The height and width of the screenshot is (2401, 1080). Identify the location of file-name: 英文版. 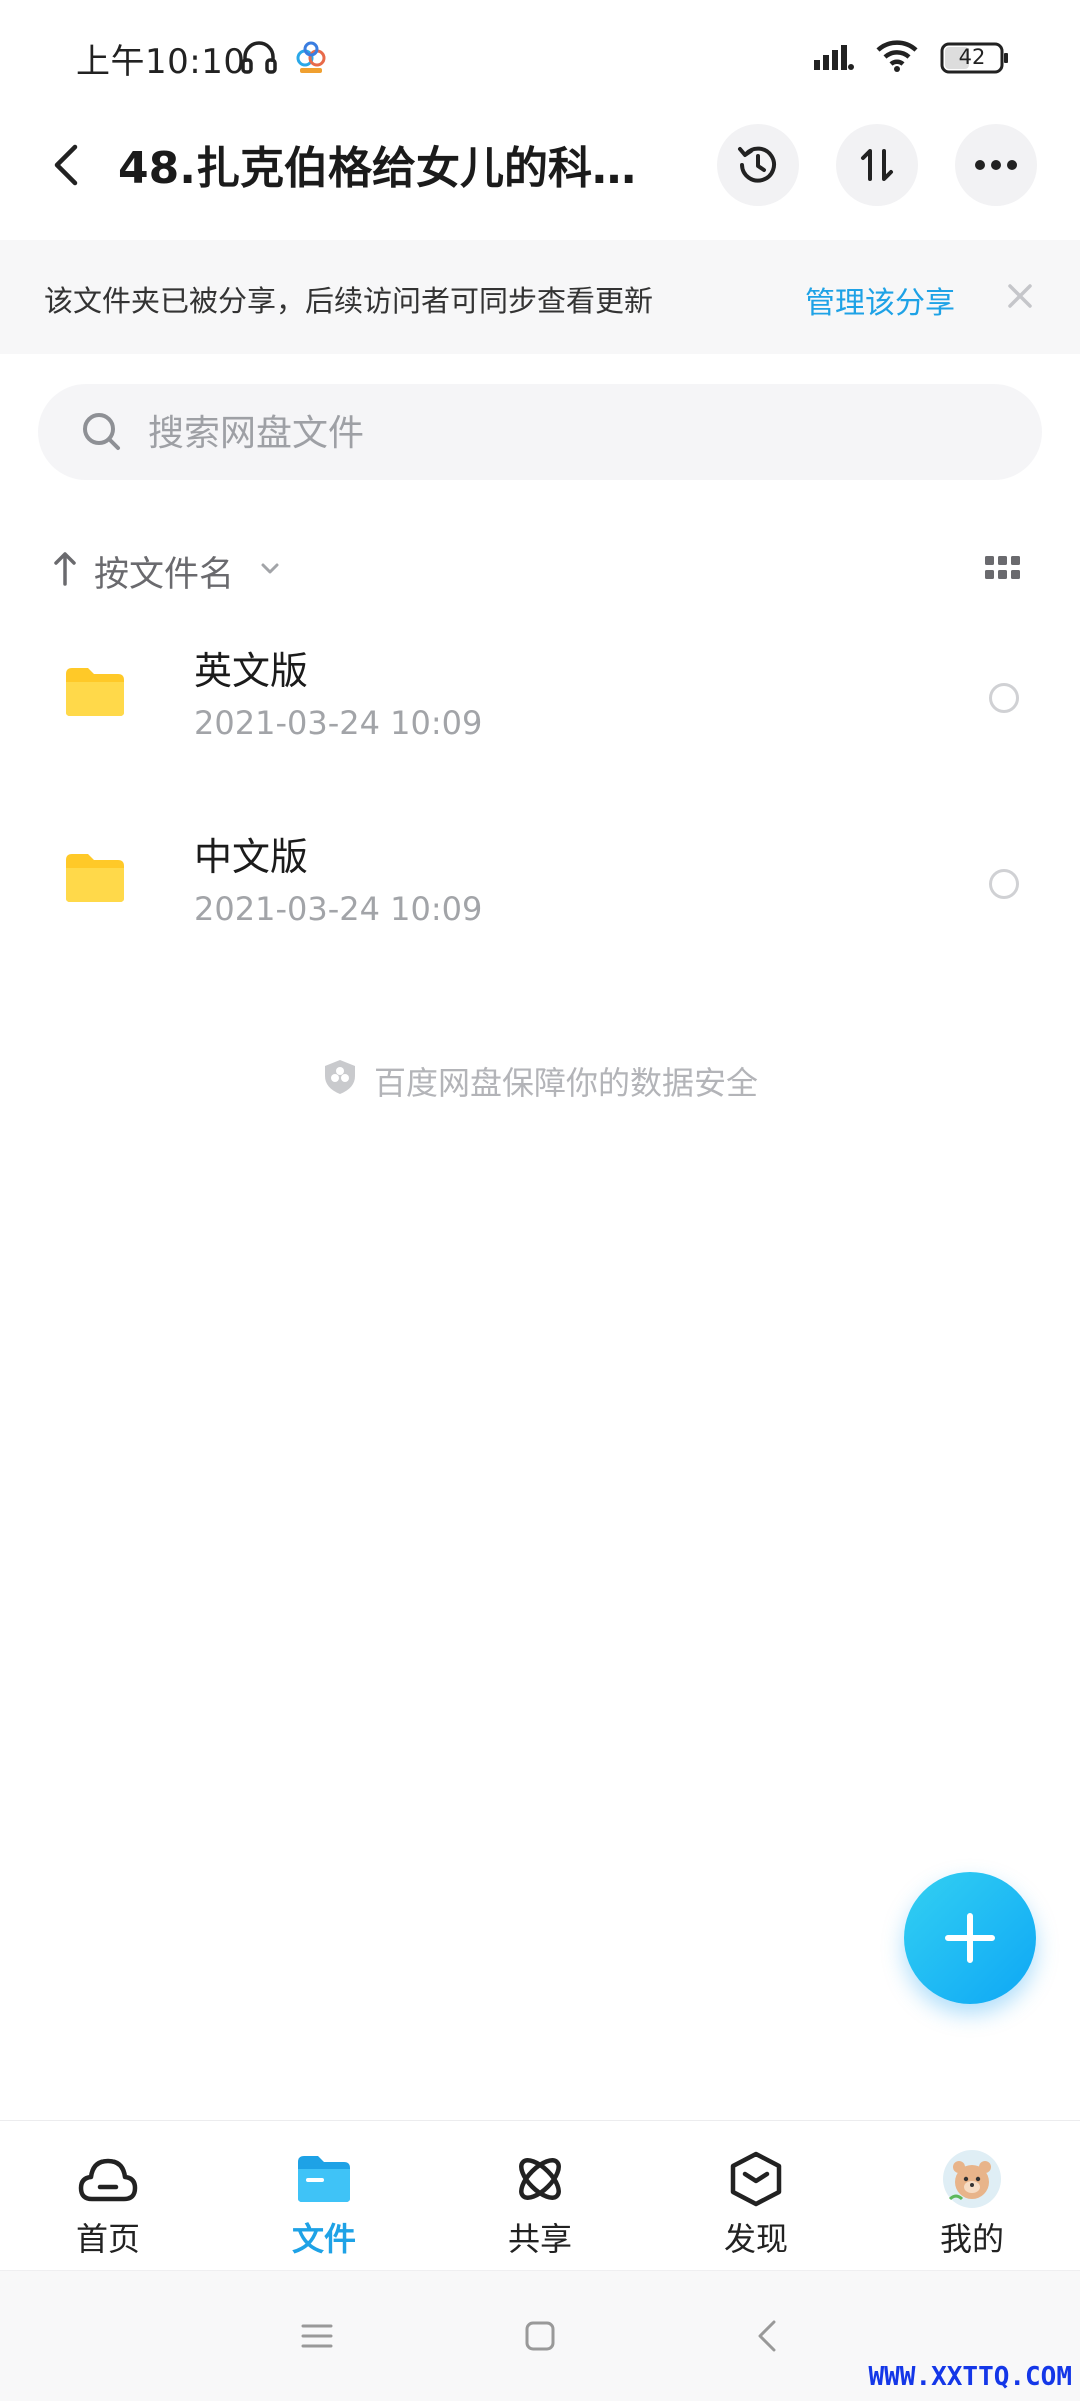
(251, 671).